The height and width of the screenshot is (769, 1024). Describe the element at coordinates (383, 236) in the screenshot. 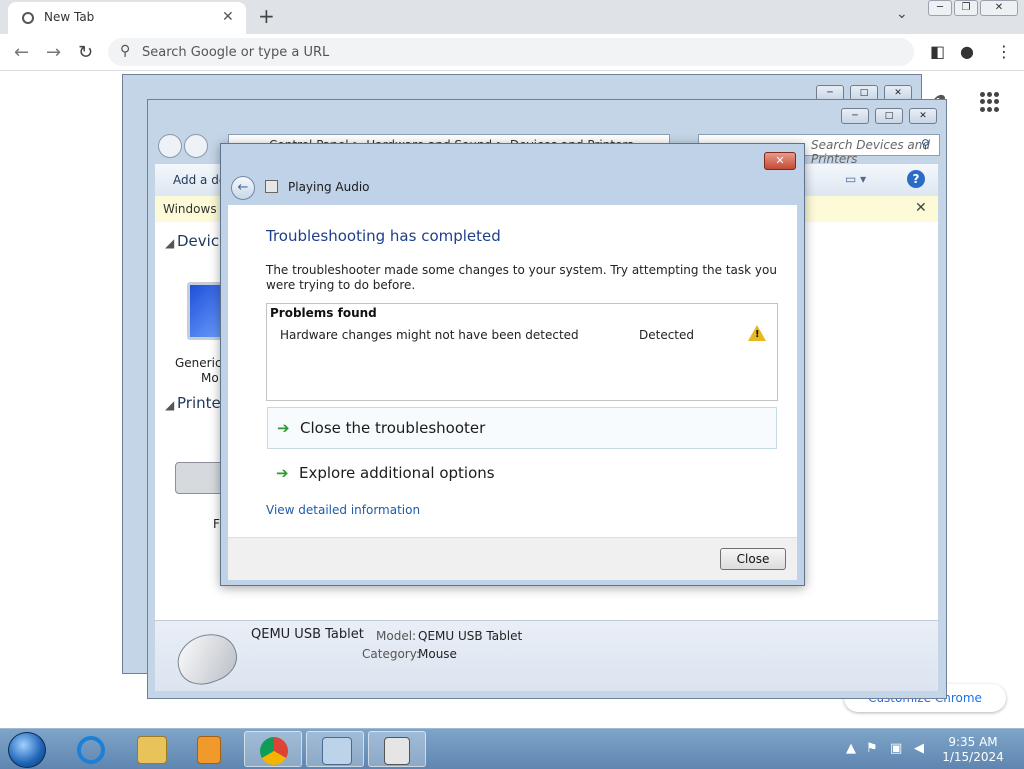

I see `dialog-heading: Troubleshooting has completed` at that location.